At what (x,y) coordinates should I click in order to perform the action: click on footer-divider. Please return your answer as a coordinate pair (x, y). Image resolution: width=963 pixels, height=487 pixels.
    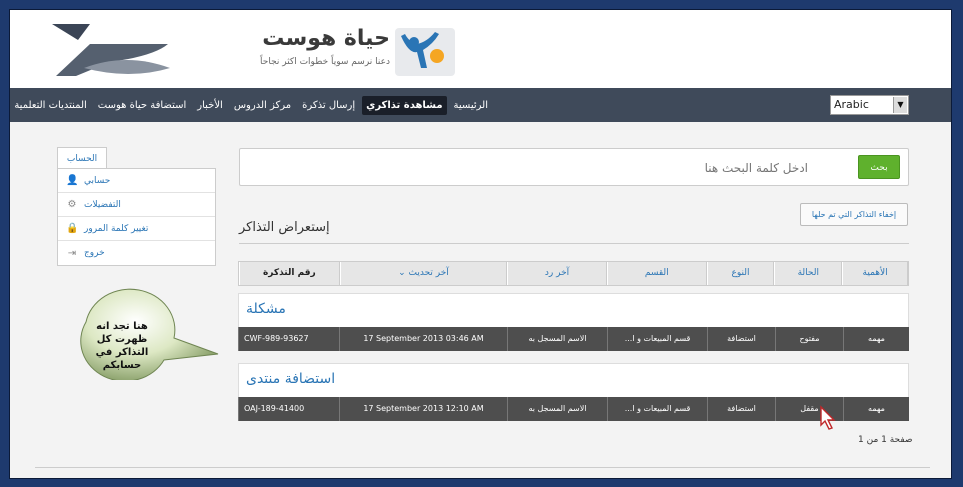
    Looking at the image, I should click on (482, 467).